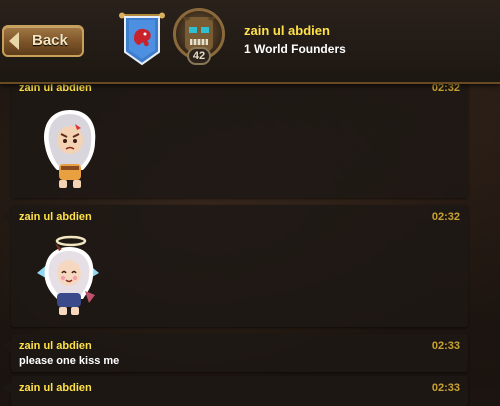 This screenshot has height=406, width=500. What do you see at coordinates (235, 391) in the screenshot?
I see `chat-message: zain ul abdien 02:33` at bounding box center [235, 391].